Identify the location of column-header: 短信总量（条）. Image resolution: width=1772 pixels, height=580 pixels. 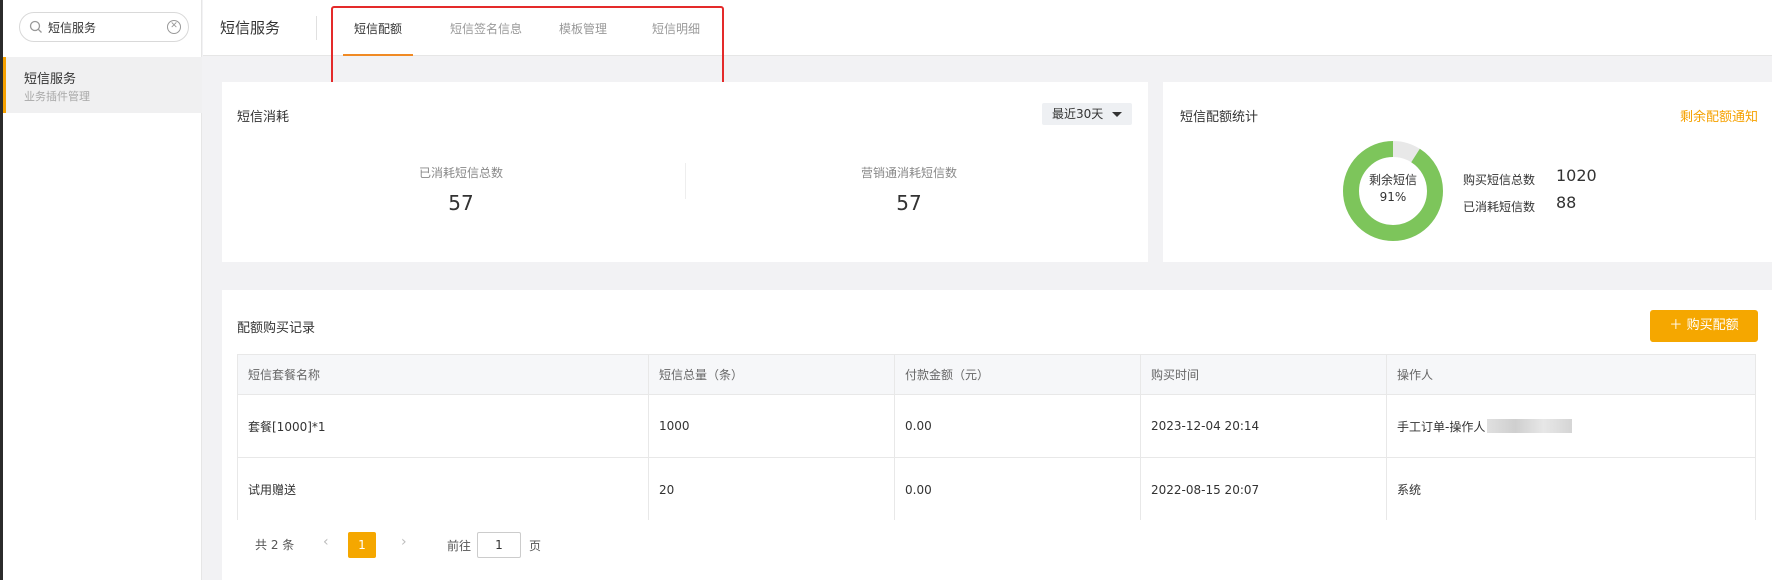
(772, 374).